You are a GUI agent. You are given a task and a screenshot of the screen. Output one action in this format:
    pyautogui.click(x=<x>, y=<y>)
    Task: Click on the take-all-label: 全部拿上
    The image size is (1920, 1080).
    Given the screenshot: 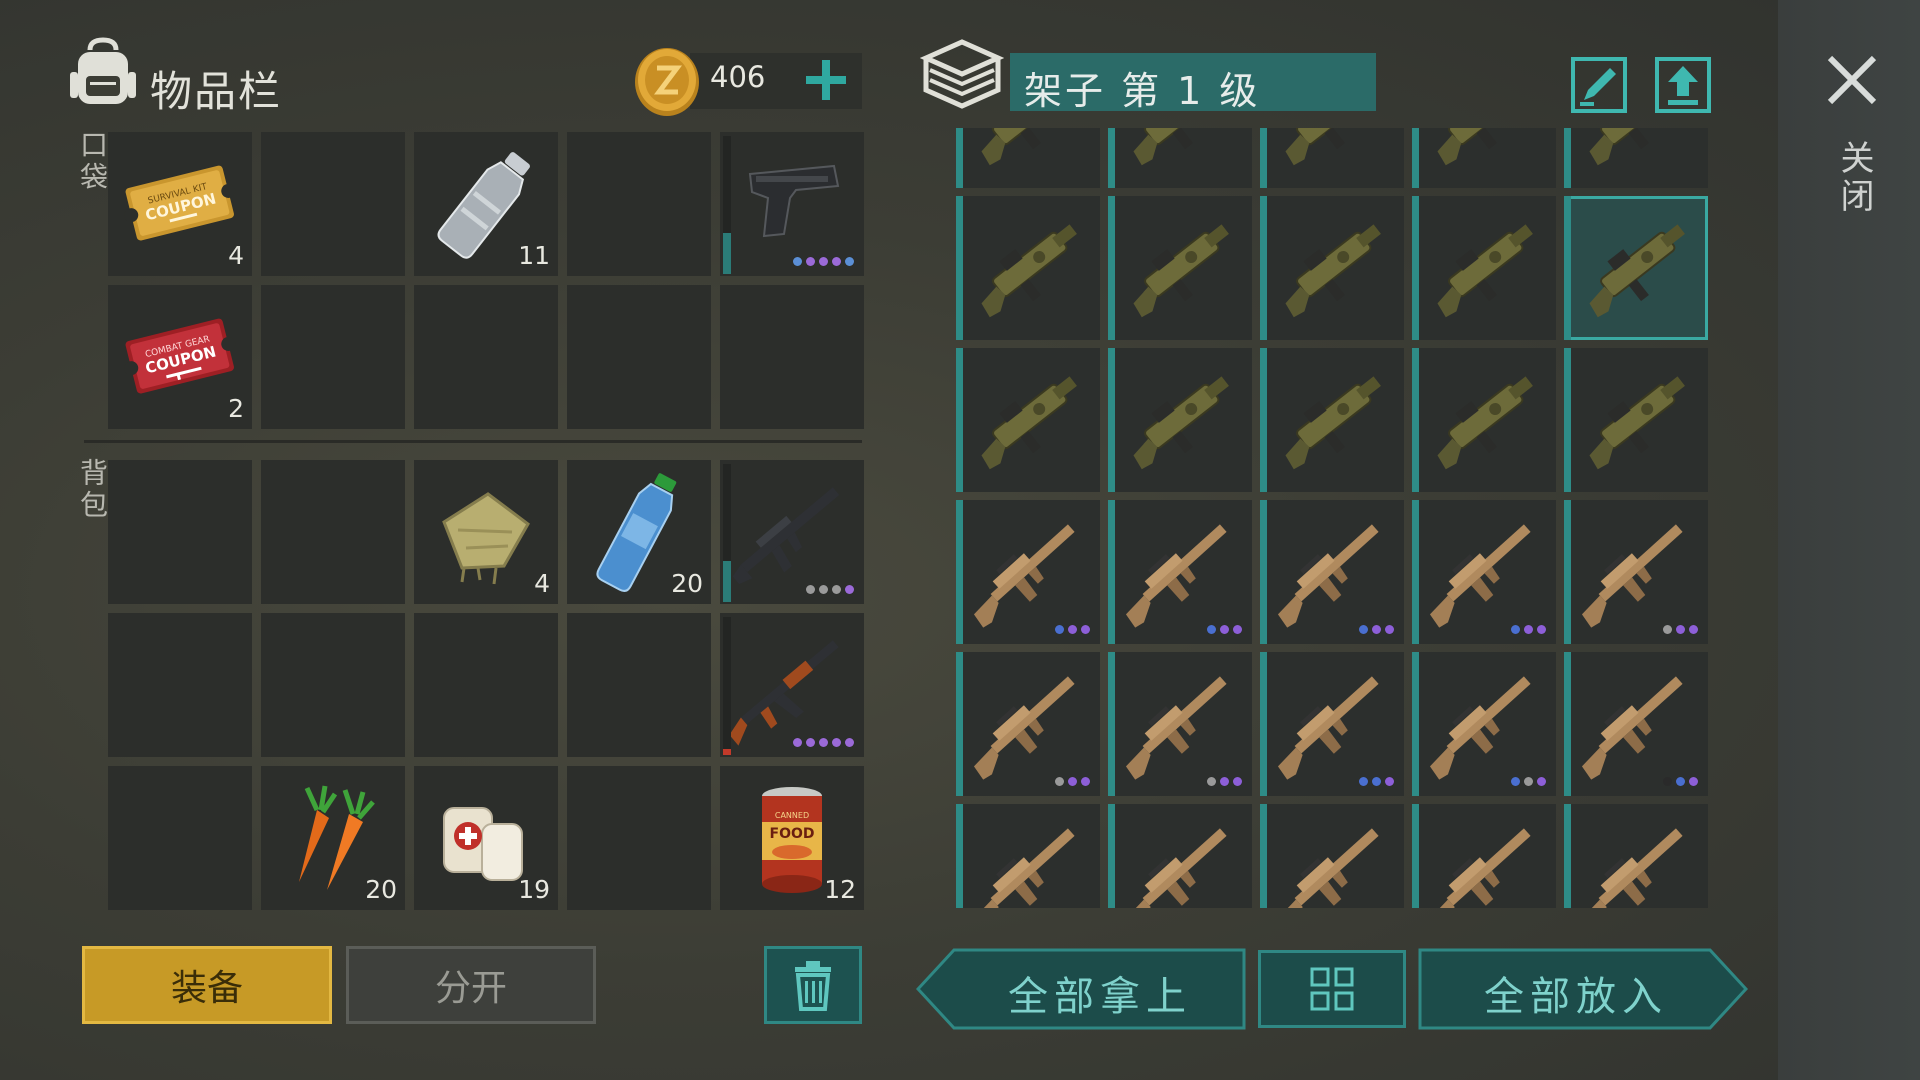 What is the action you would take?
    pyautogui.click(x=1100, y=997)
    